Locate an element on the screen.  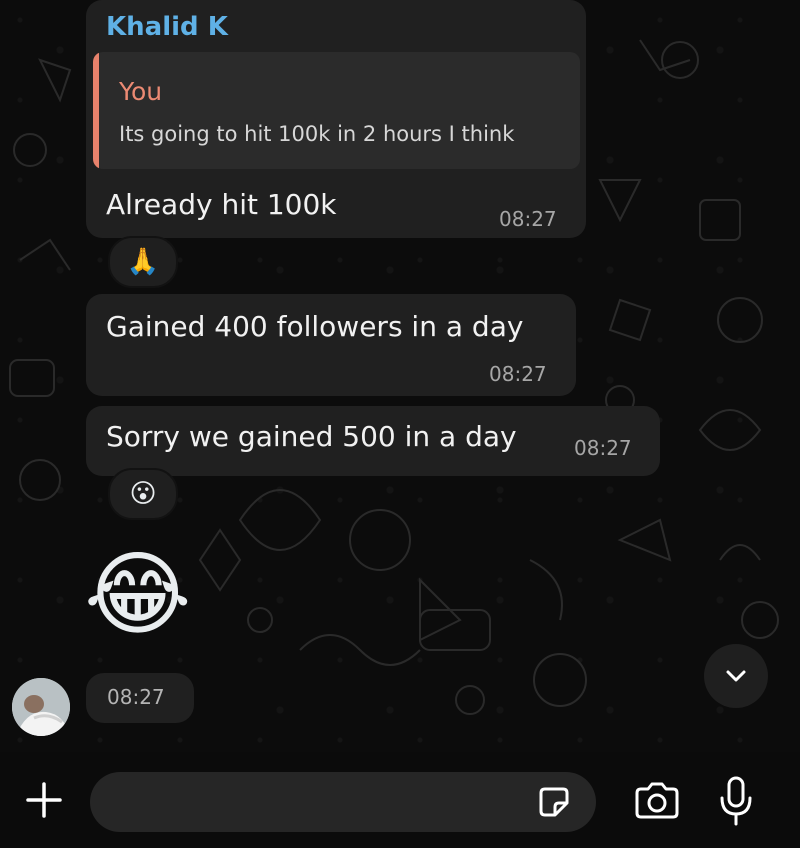
message-input is located at coordinates (316, 803).